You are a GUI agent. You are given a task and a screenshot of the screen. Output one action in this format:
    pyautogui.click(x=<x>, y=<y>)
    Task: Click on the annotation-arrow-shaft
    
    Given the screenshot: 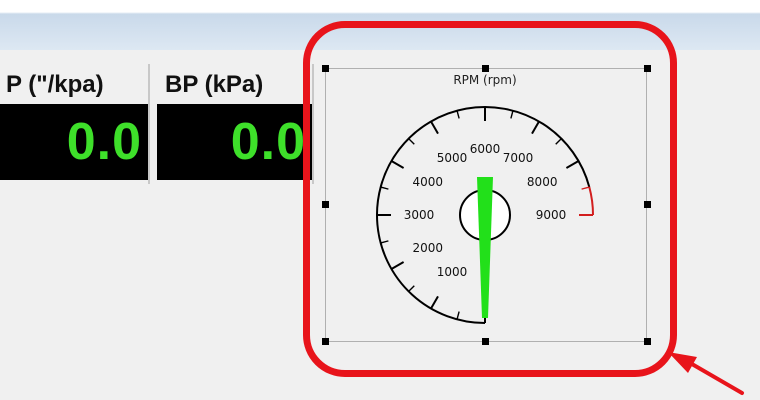 What is the action you would take?
    pyautogui.click(x=713, y=376)
    